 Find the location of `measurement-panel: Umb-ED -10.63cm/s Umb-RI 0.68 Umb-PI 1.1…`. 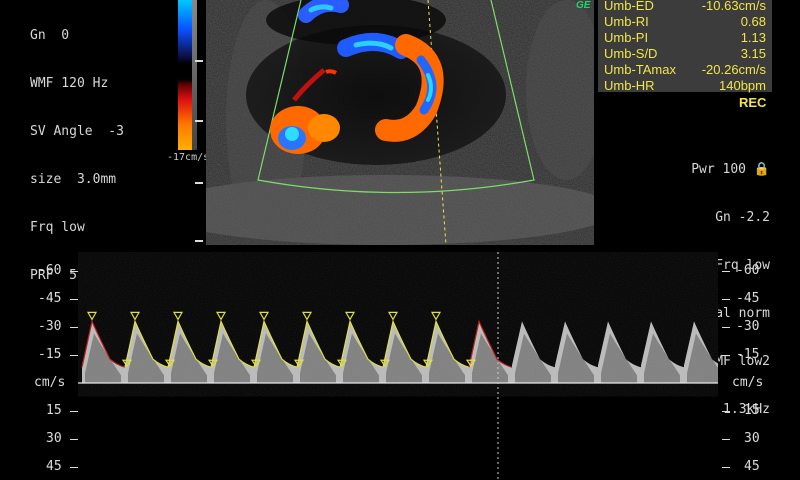

measurement-panel: Umb-ED -10.63cm/s Umb-RI 0.68 Umb-PI 1.1… is located at coordinates (685, 46).